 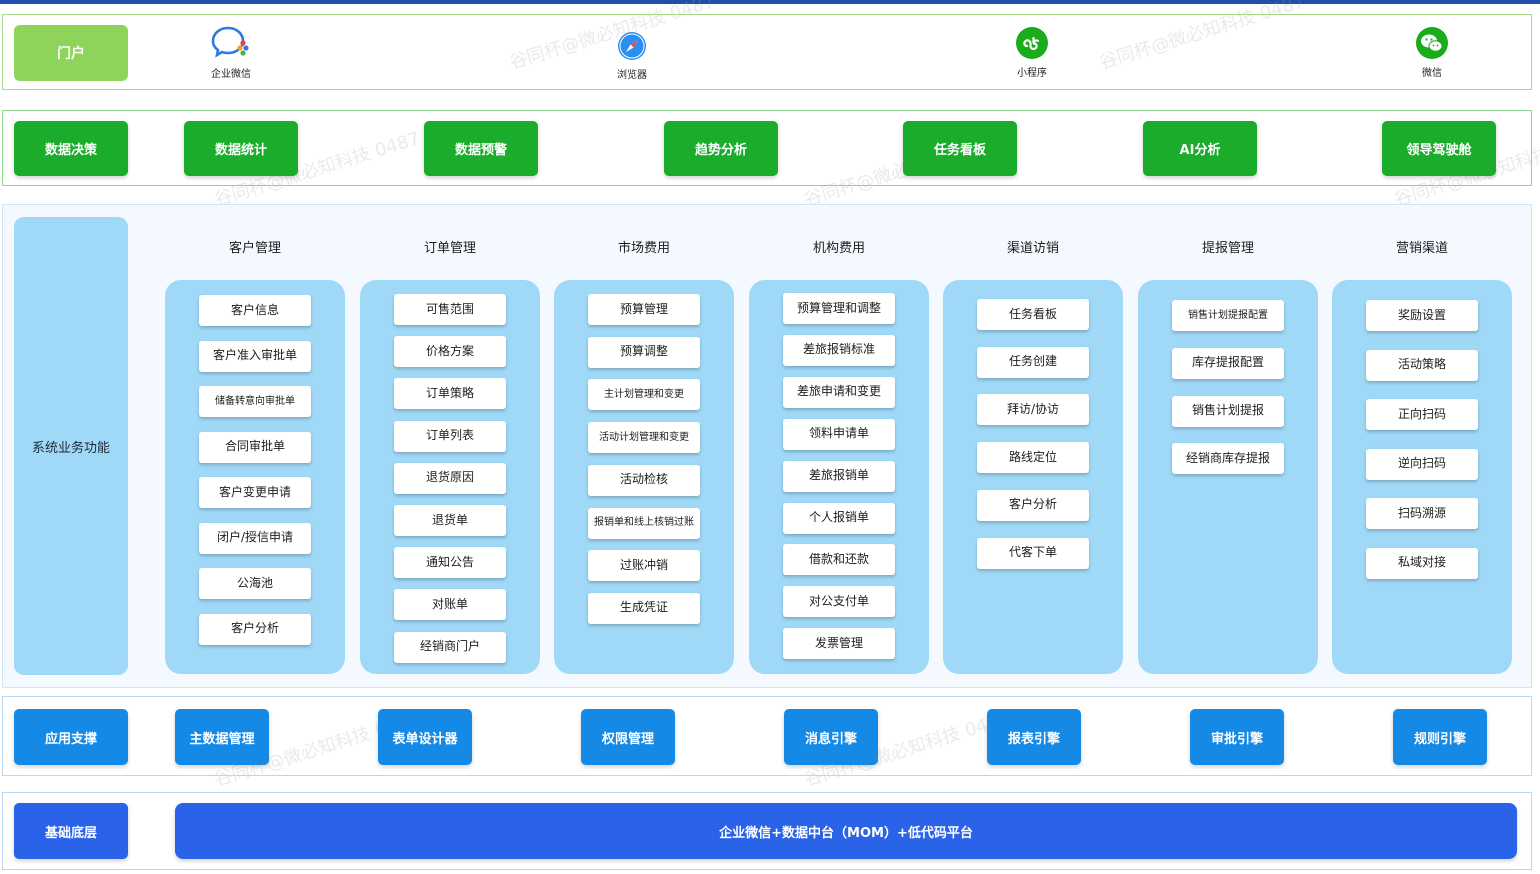 What do you see at coordinates (71, 53) in the screenshot?
I see `portal-label: 门户` at bounding box center [71, 53].